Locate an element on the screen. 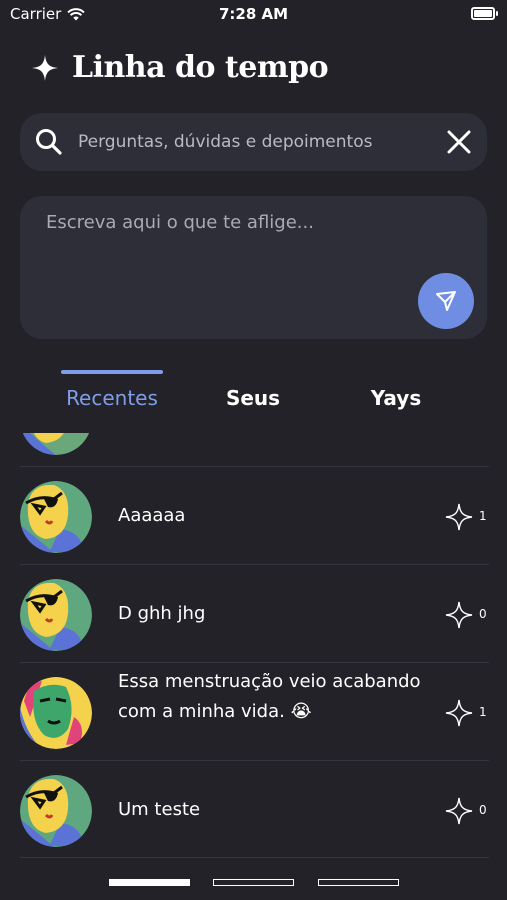 This screenshot has width=507, height=900. status-bar: Carrier 7:28 AM is located at coordinates (253, 14).